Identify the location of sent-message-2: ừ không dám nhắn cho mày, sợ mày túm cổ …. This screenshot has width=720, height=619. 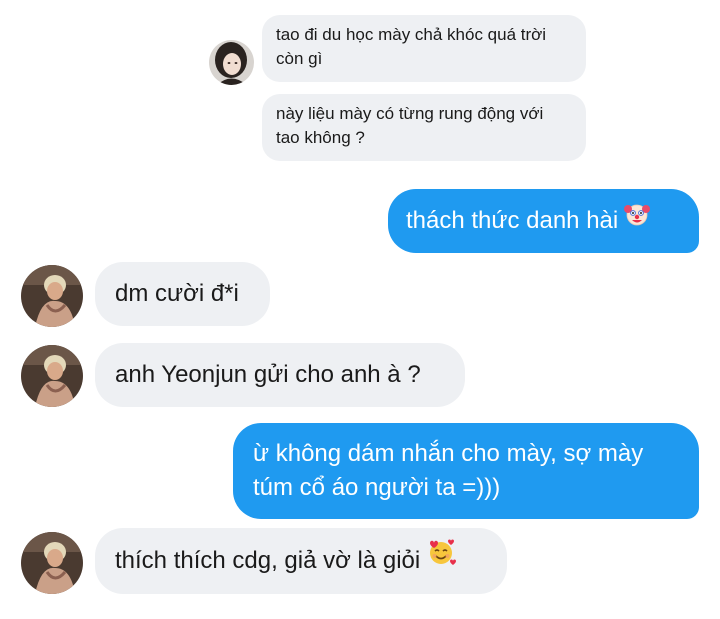
(466, 471).